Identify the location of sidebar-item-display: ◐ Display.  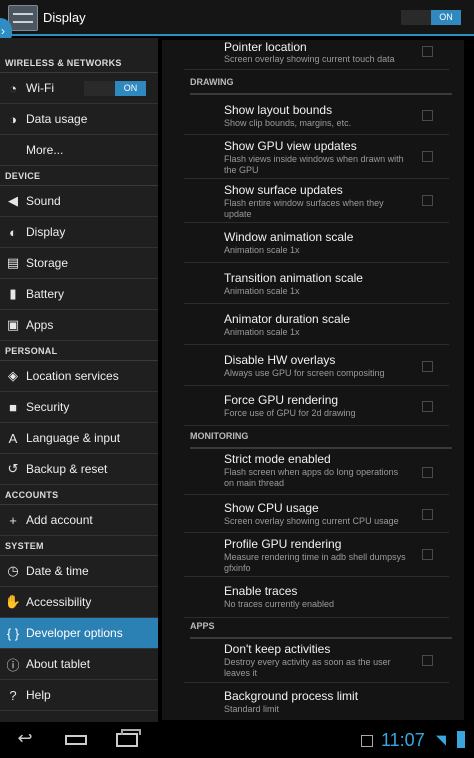
(79, 232).